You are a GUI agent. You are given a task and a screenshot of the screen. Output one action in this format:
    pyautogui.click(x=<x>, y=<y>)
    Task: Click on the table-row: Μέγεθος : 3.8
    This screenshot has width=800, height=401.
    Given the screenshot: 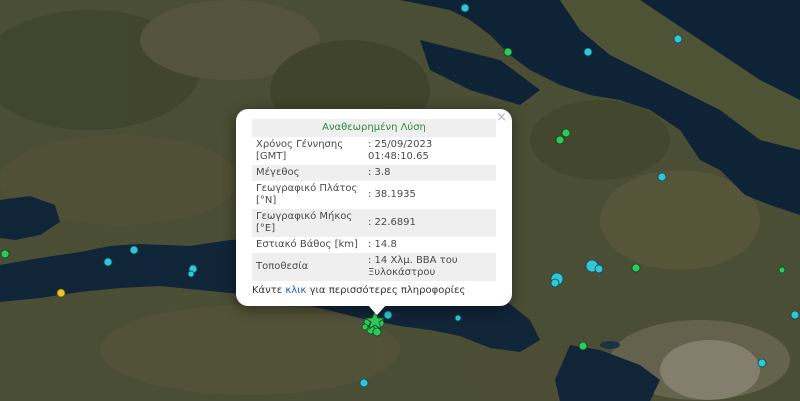 What is the action you would take?
    pyautogui.click(x=374, y=173)
    